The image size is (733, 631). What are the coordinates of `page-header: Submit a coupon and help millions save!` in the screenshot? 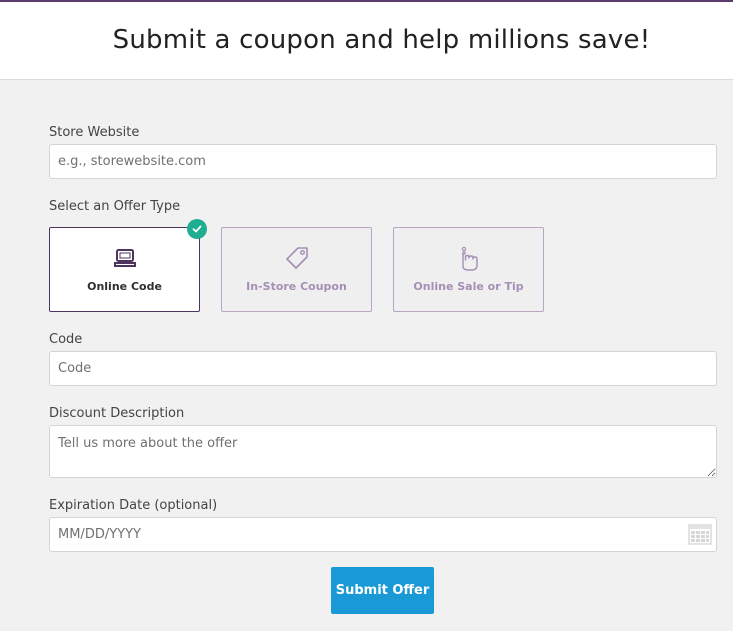 It's located at (366, 41).